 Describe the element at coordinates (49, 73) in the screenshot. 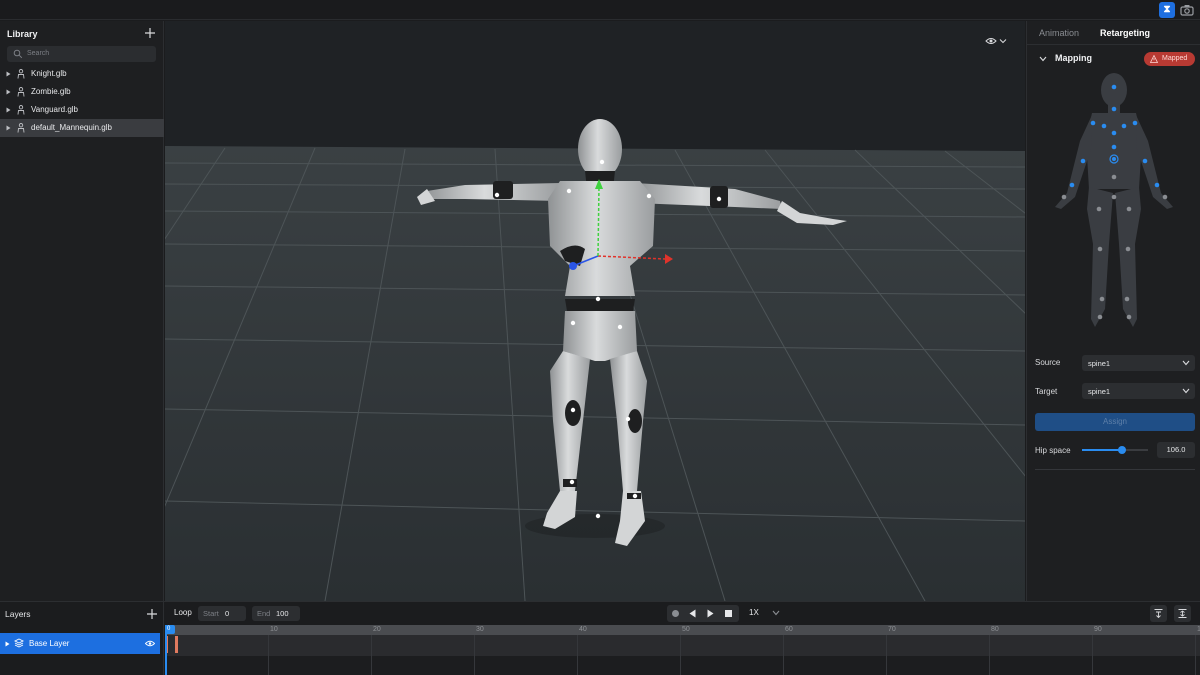

I see `library-item-label: Knight.glb` at that location.